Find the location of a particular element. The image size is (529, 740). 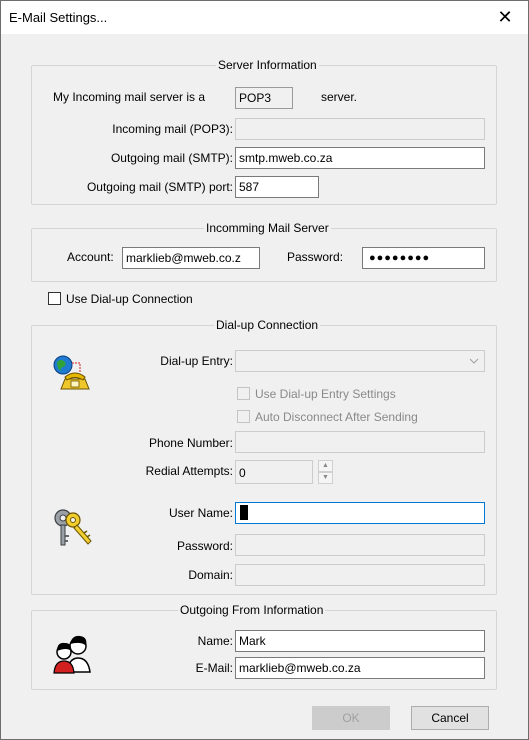

outgoing-port-input: 587 is located at coordinates (277, 187).